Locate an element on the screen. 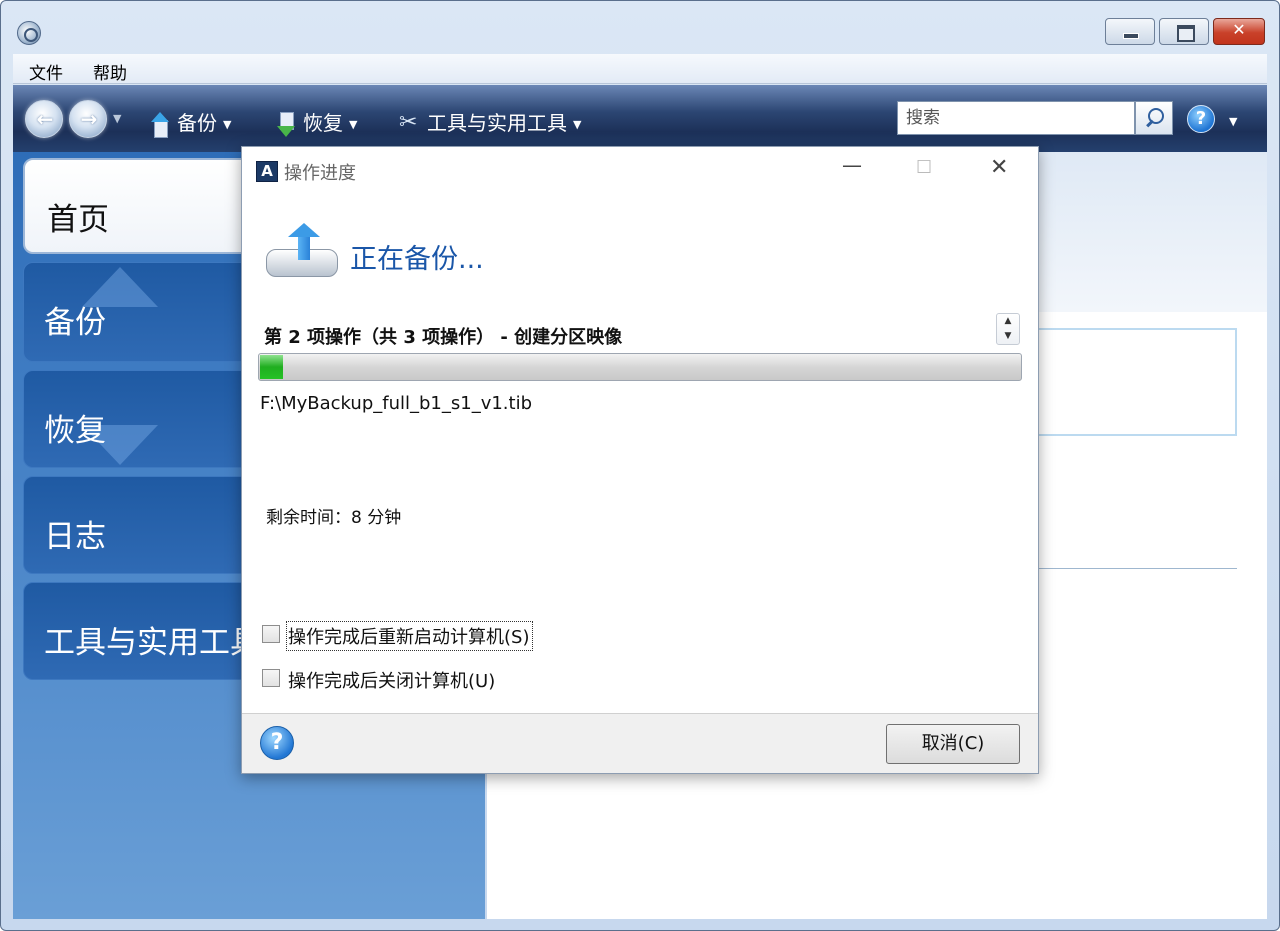 The height and width of the screenshot is (931, 1280). sidebar-item-label: 首页 is located at coordinates (78, 220).